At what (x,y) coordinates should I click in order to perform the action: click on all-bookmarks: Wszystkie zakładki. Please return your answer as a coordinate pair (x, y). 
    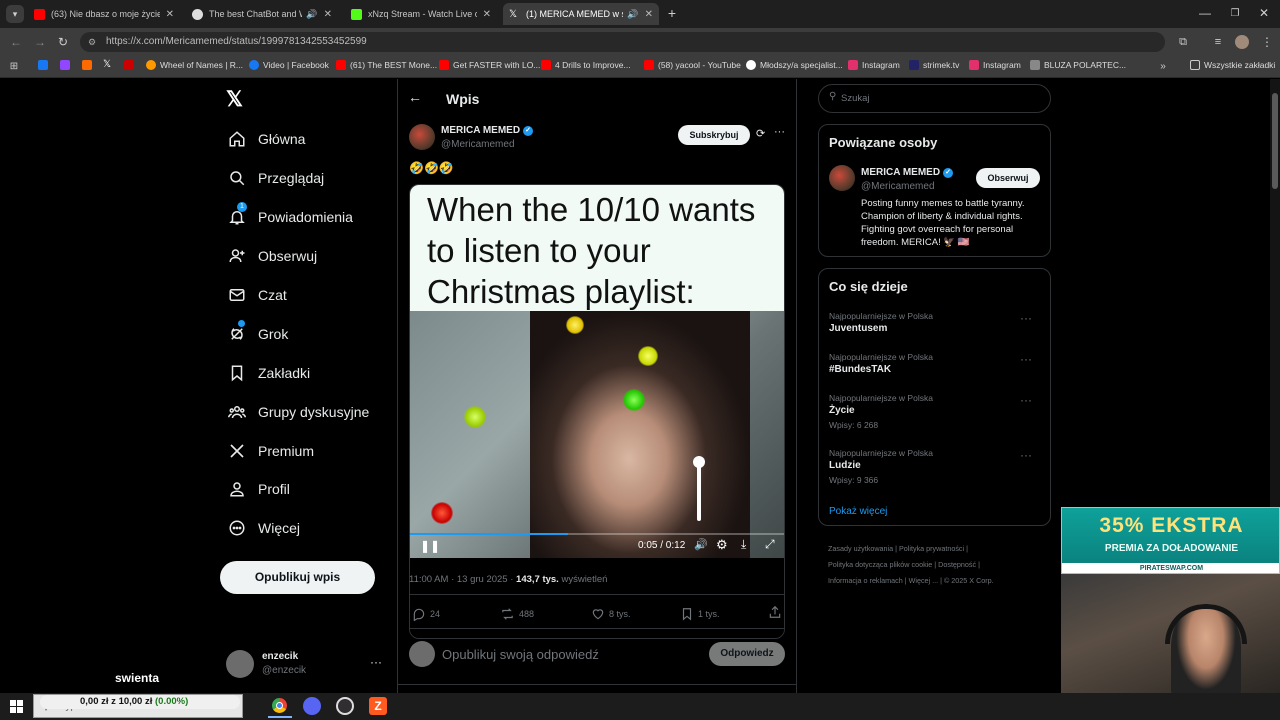
    Looking at the image, I should click on (1232, 65).